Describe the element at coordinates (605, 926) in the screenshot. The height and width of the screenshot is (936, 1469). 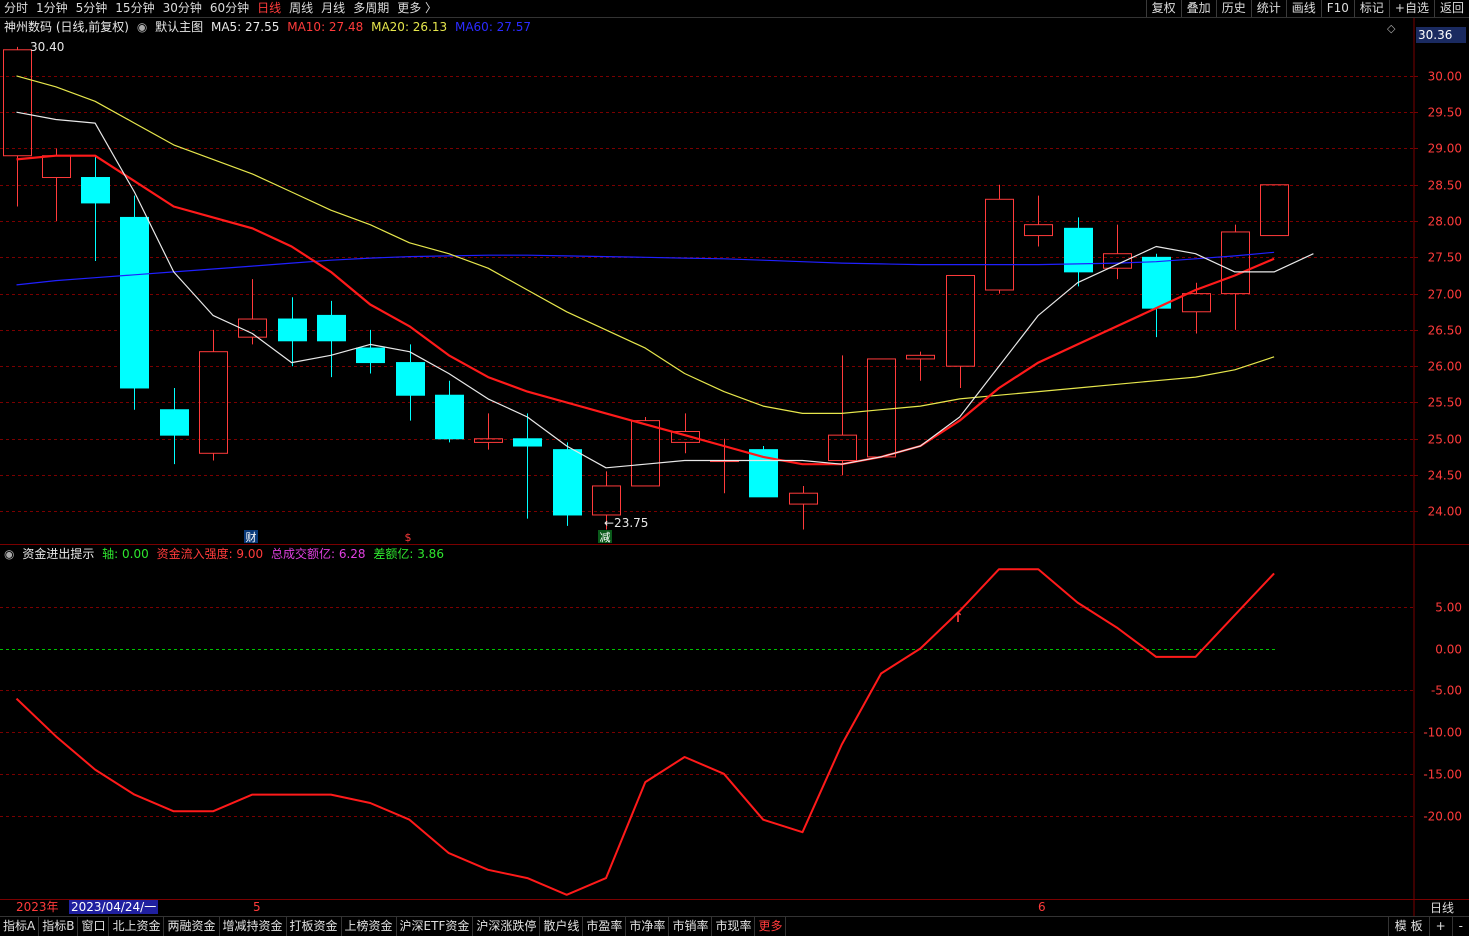
I see `indicator-tab-11: 市盈率` at that location.